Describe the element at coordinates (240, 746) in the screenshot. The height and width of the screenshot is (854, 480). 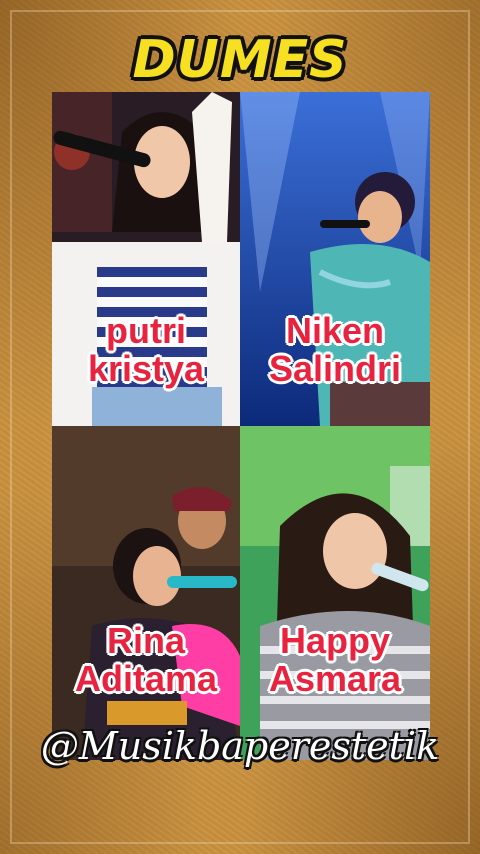
I see `watermark-handle: @Musikbaperestetik` at that location.